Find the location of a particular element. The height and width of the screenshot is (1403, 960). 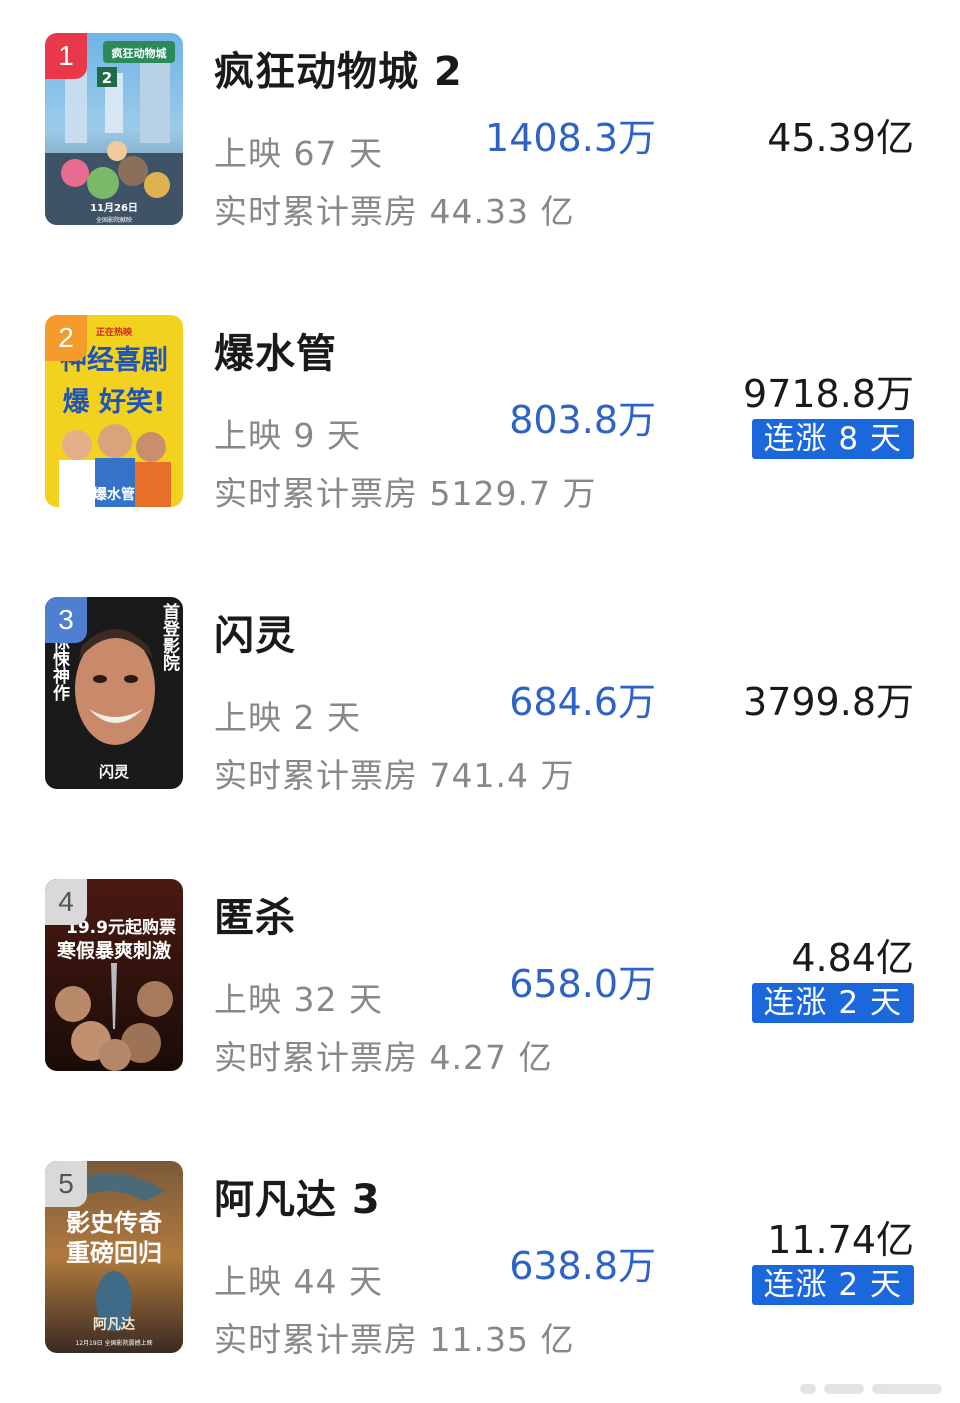

movie-title: 闪灵 is located at coordinates (255, 632).